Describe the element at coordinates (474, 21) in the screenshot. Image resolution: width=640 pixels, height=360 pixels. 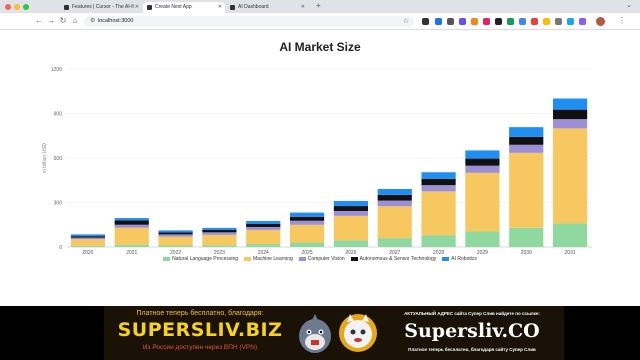
I see `metamask-icon` at that location.